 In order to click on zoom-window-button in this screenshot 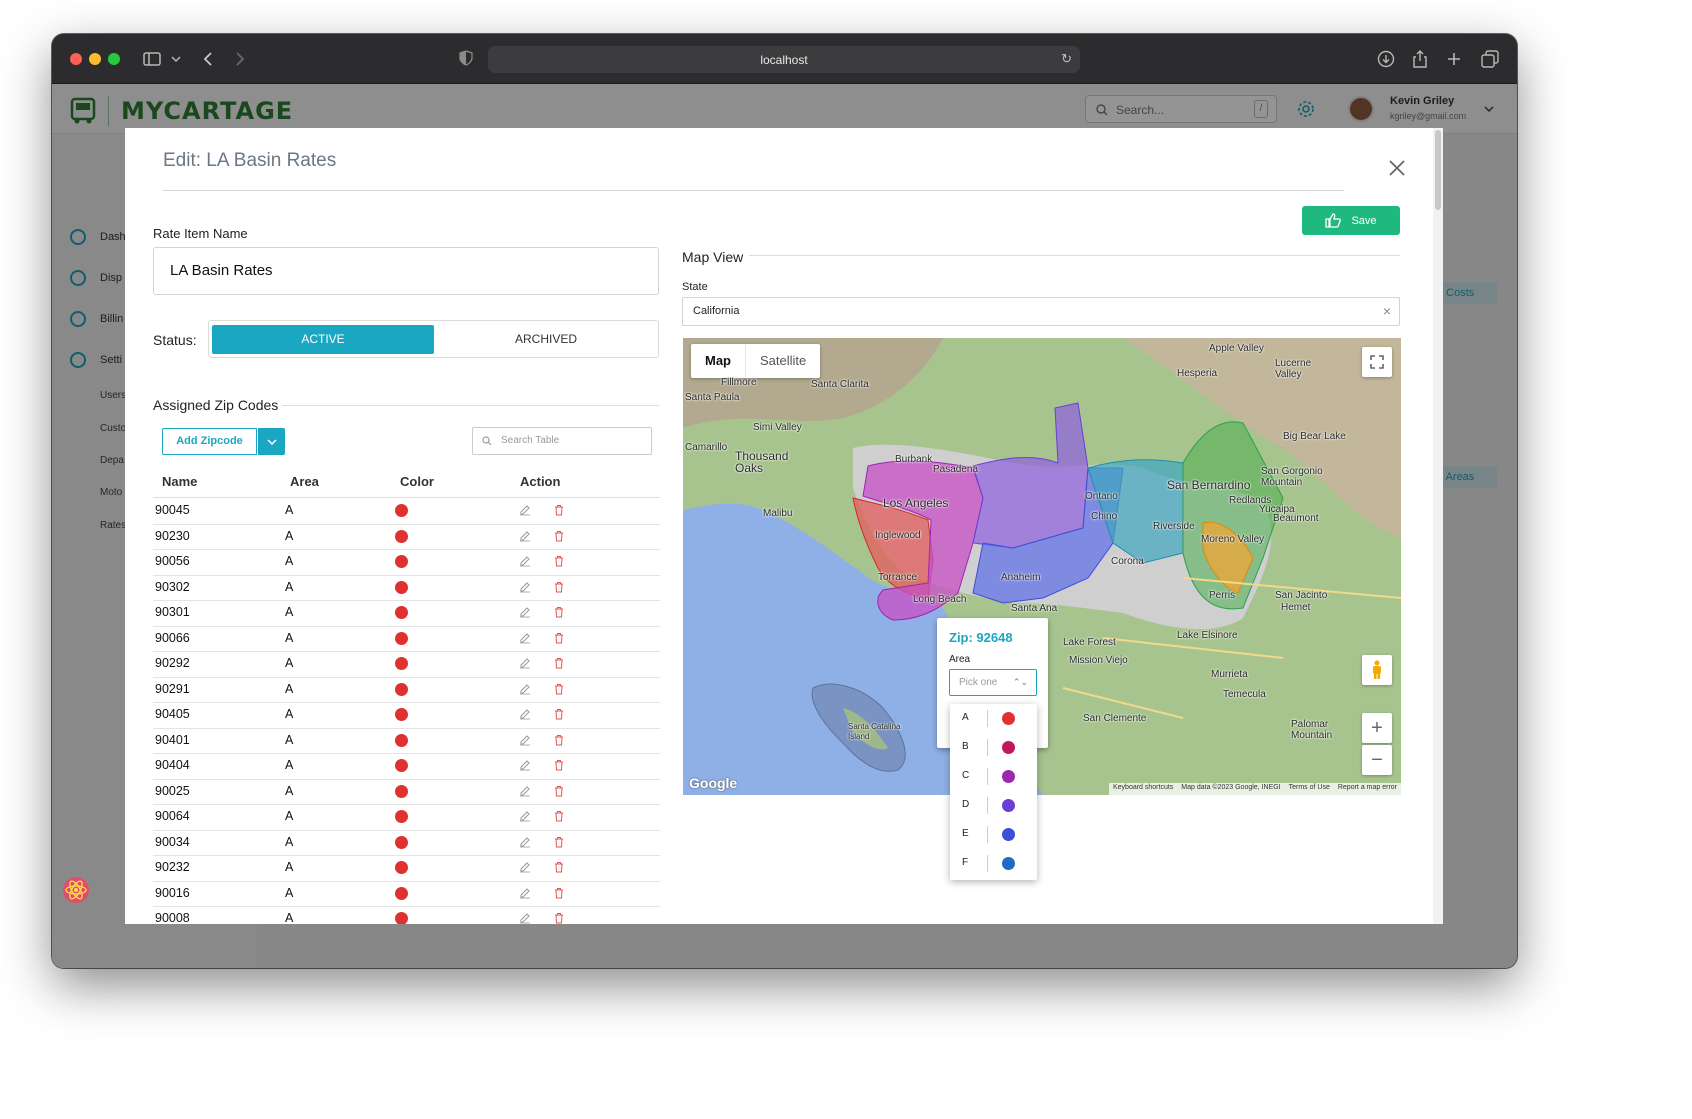, I will do `click(114, 59)`.